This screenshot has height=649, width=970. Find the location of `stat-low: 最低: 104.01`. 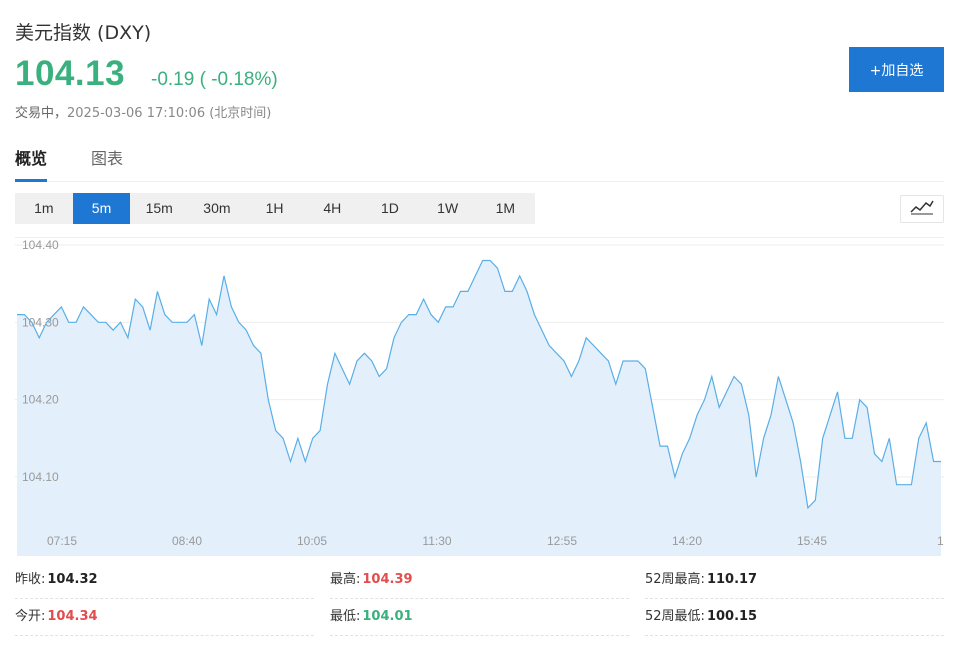

stat-low: 最低: 104.01 is located at coordinates (479, 617).